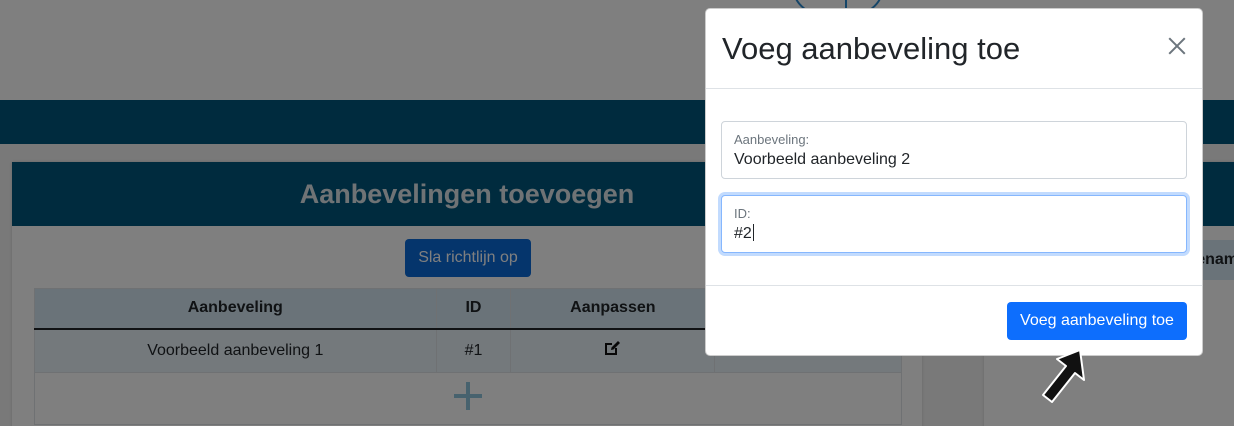 This screenshot has height=426, width=1234. What do you see at coordinates (1177, 46) in the screenshot?
I see `close-icon` at bounding box center [1177, 46].